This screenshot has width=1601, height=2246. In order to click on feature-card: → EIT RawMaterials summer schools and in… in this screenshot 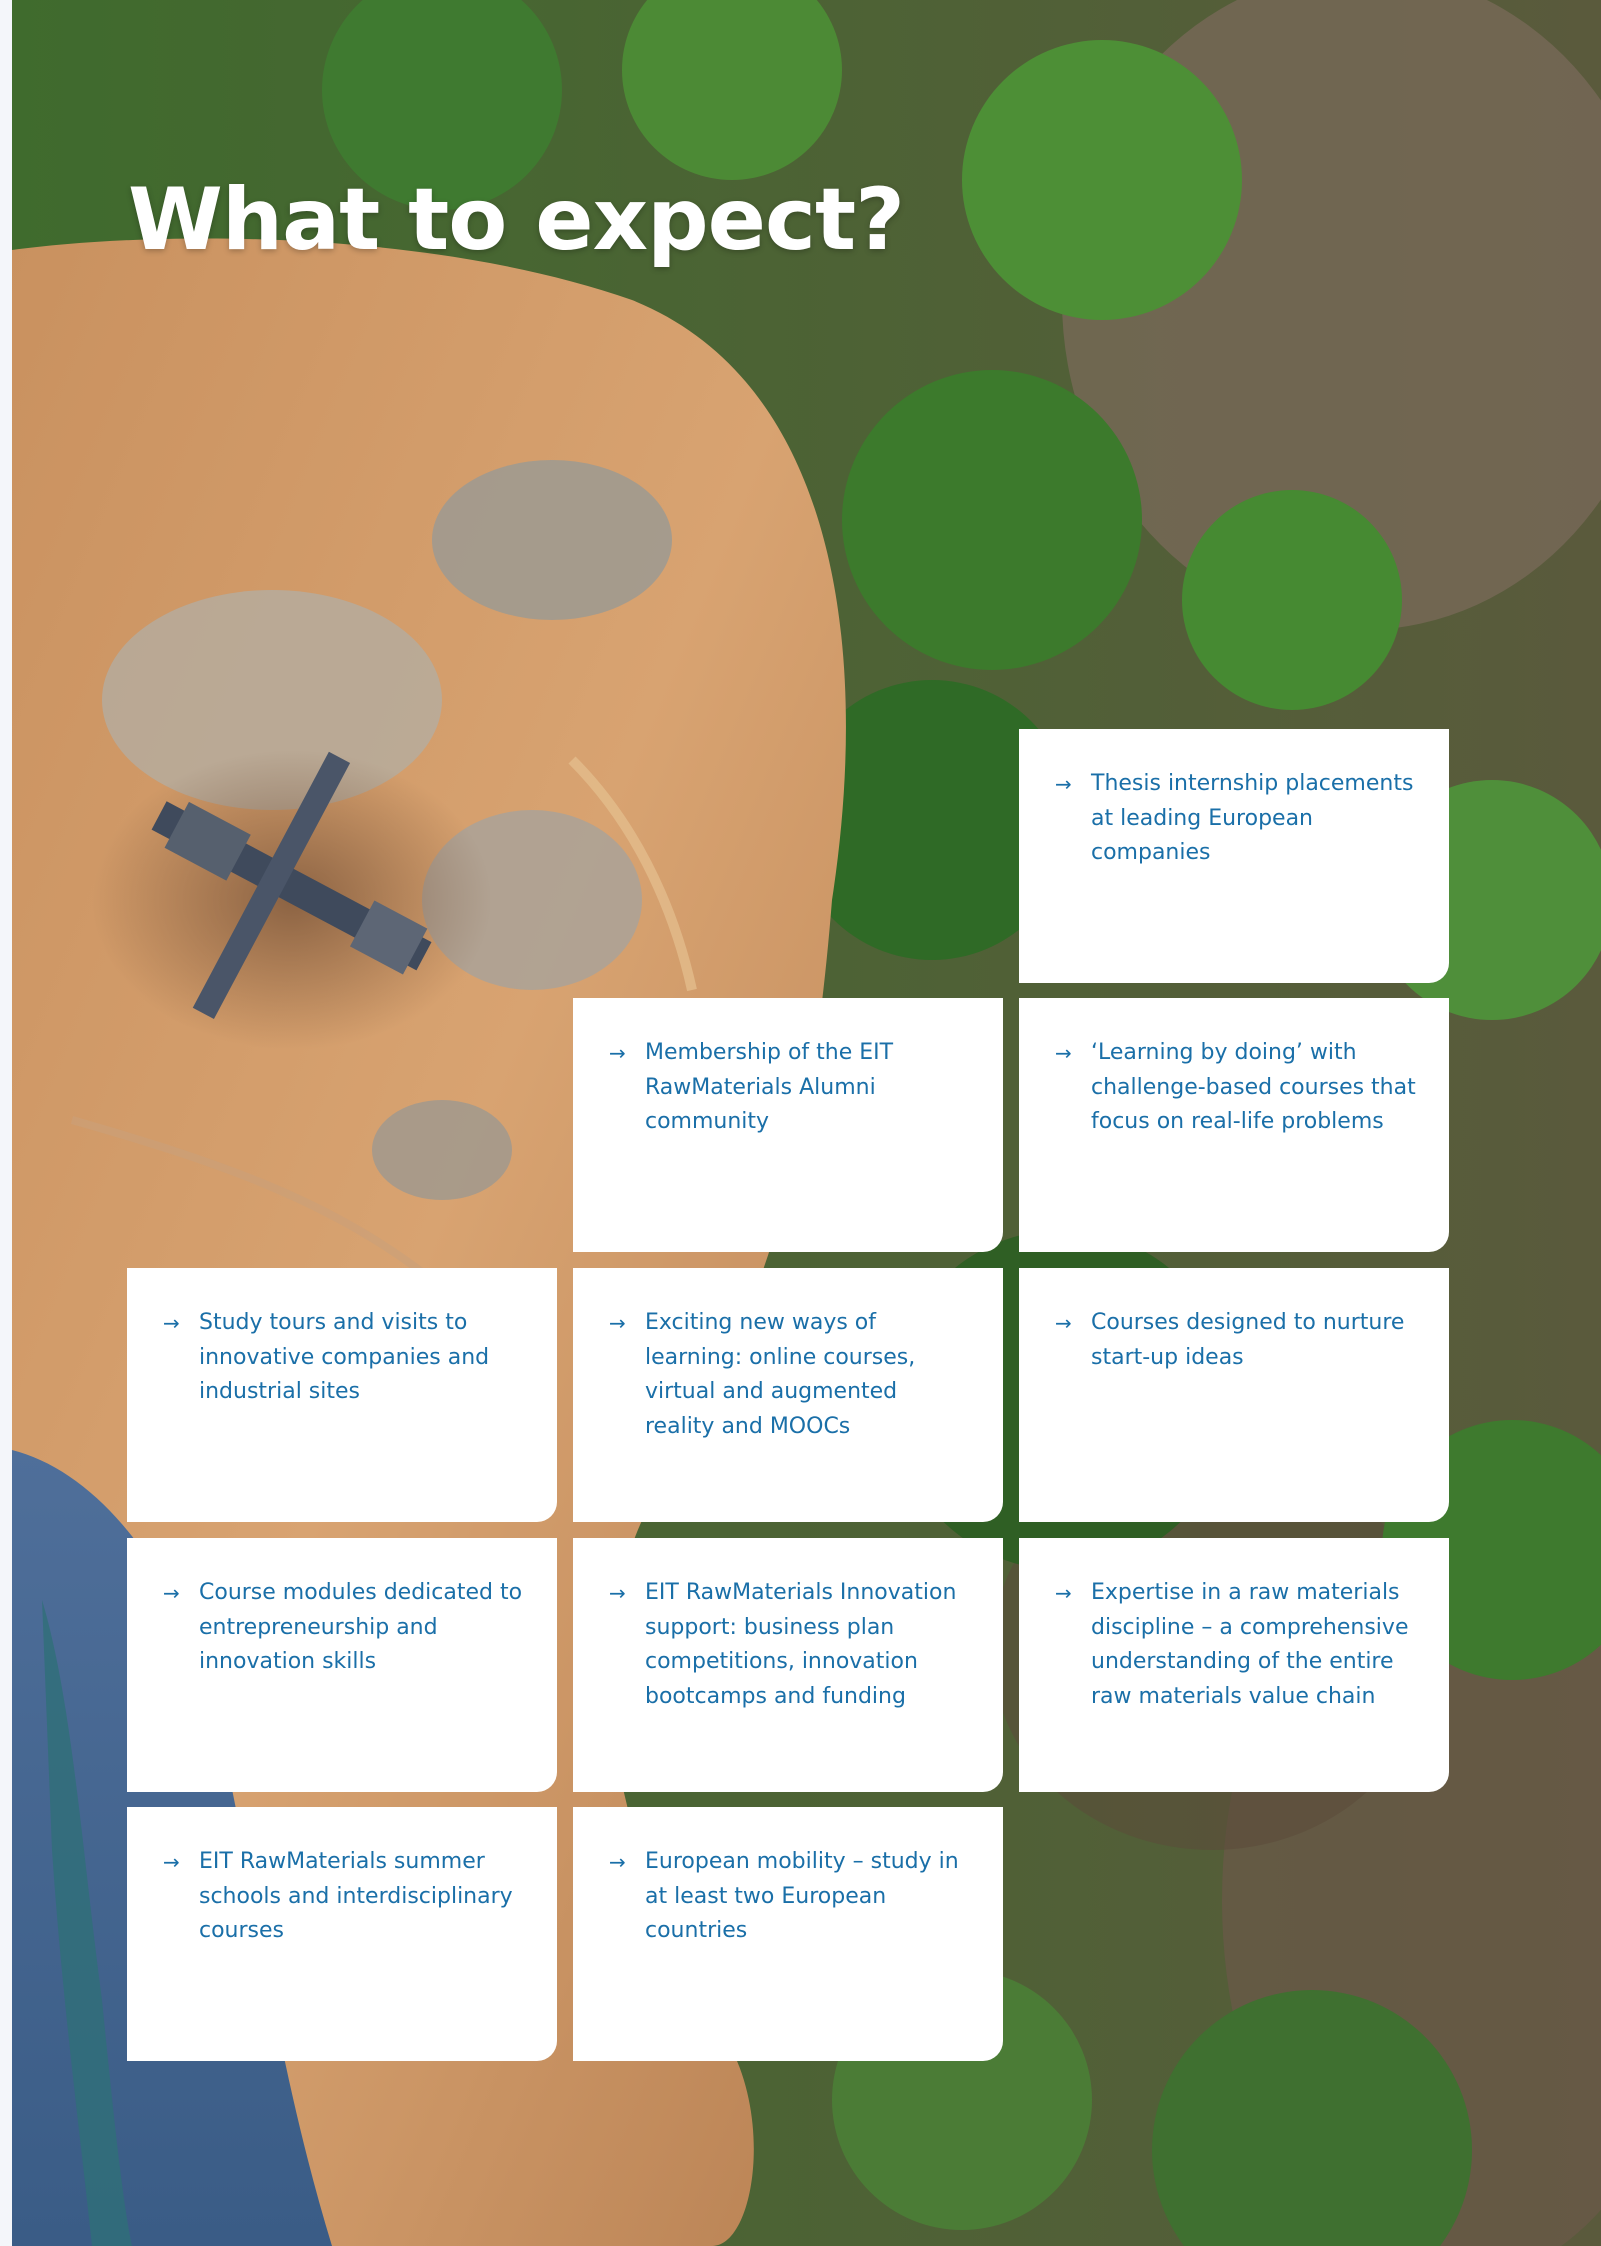, I will do `click(342, 1934)`.